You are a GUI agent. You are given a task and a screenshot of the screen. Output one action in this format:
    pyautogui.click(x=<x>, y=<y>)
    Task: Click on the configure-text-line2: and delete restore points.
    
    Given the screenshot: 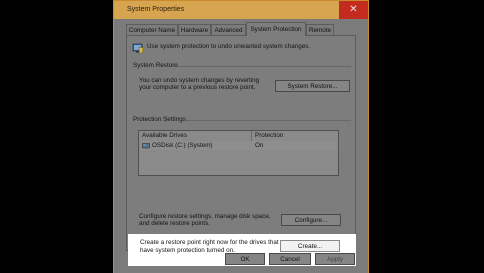 What is the action you would take?
    pyautogui.click(x=175, y=223)
    